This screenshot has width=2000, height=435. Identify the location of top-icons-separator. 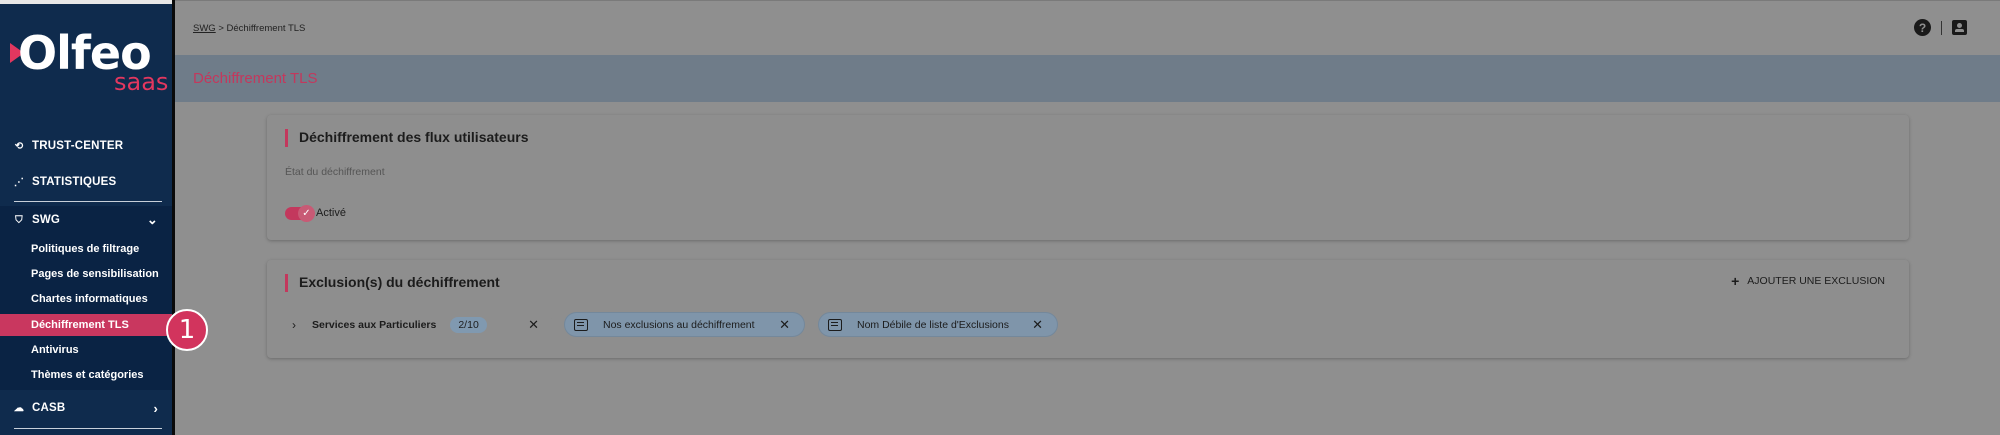
(1941, 27).